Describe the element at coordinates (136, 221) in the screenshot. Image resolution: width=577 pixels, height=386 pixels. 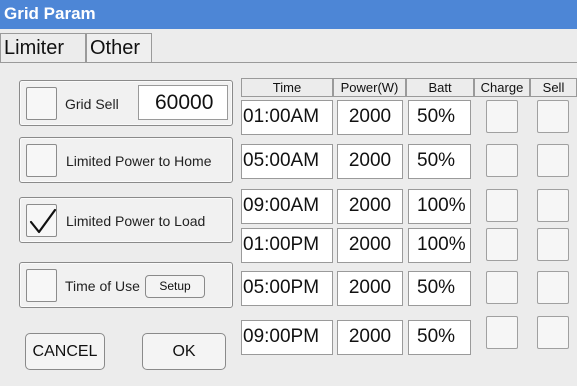
I see `limited-power-load-label: Limited Power to Load` at that location.